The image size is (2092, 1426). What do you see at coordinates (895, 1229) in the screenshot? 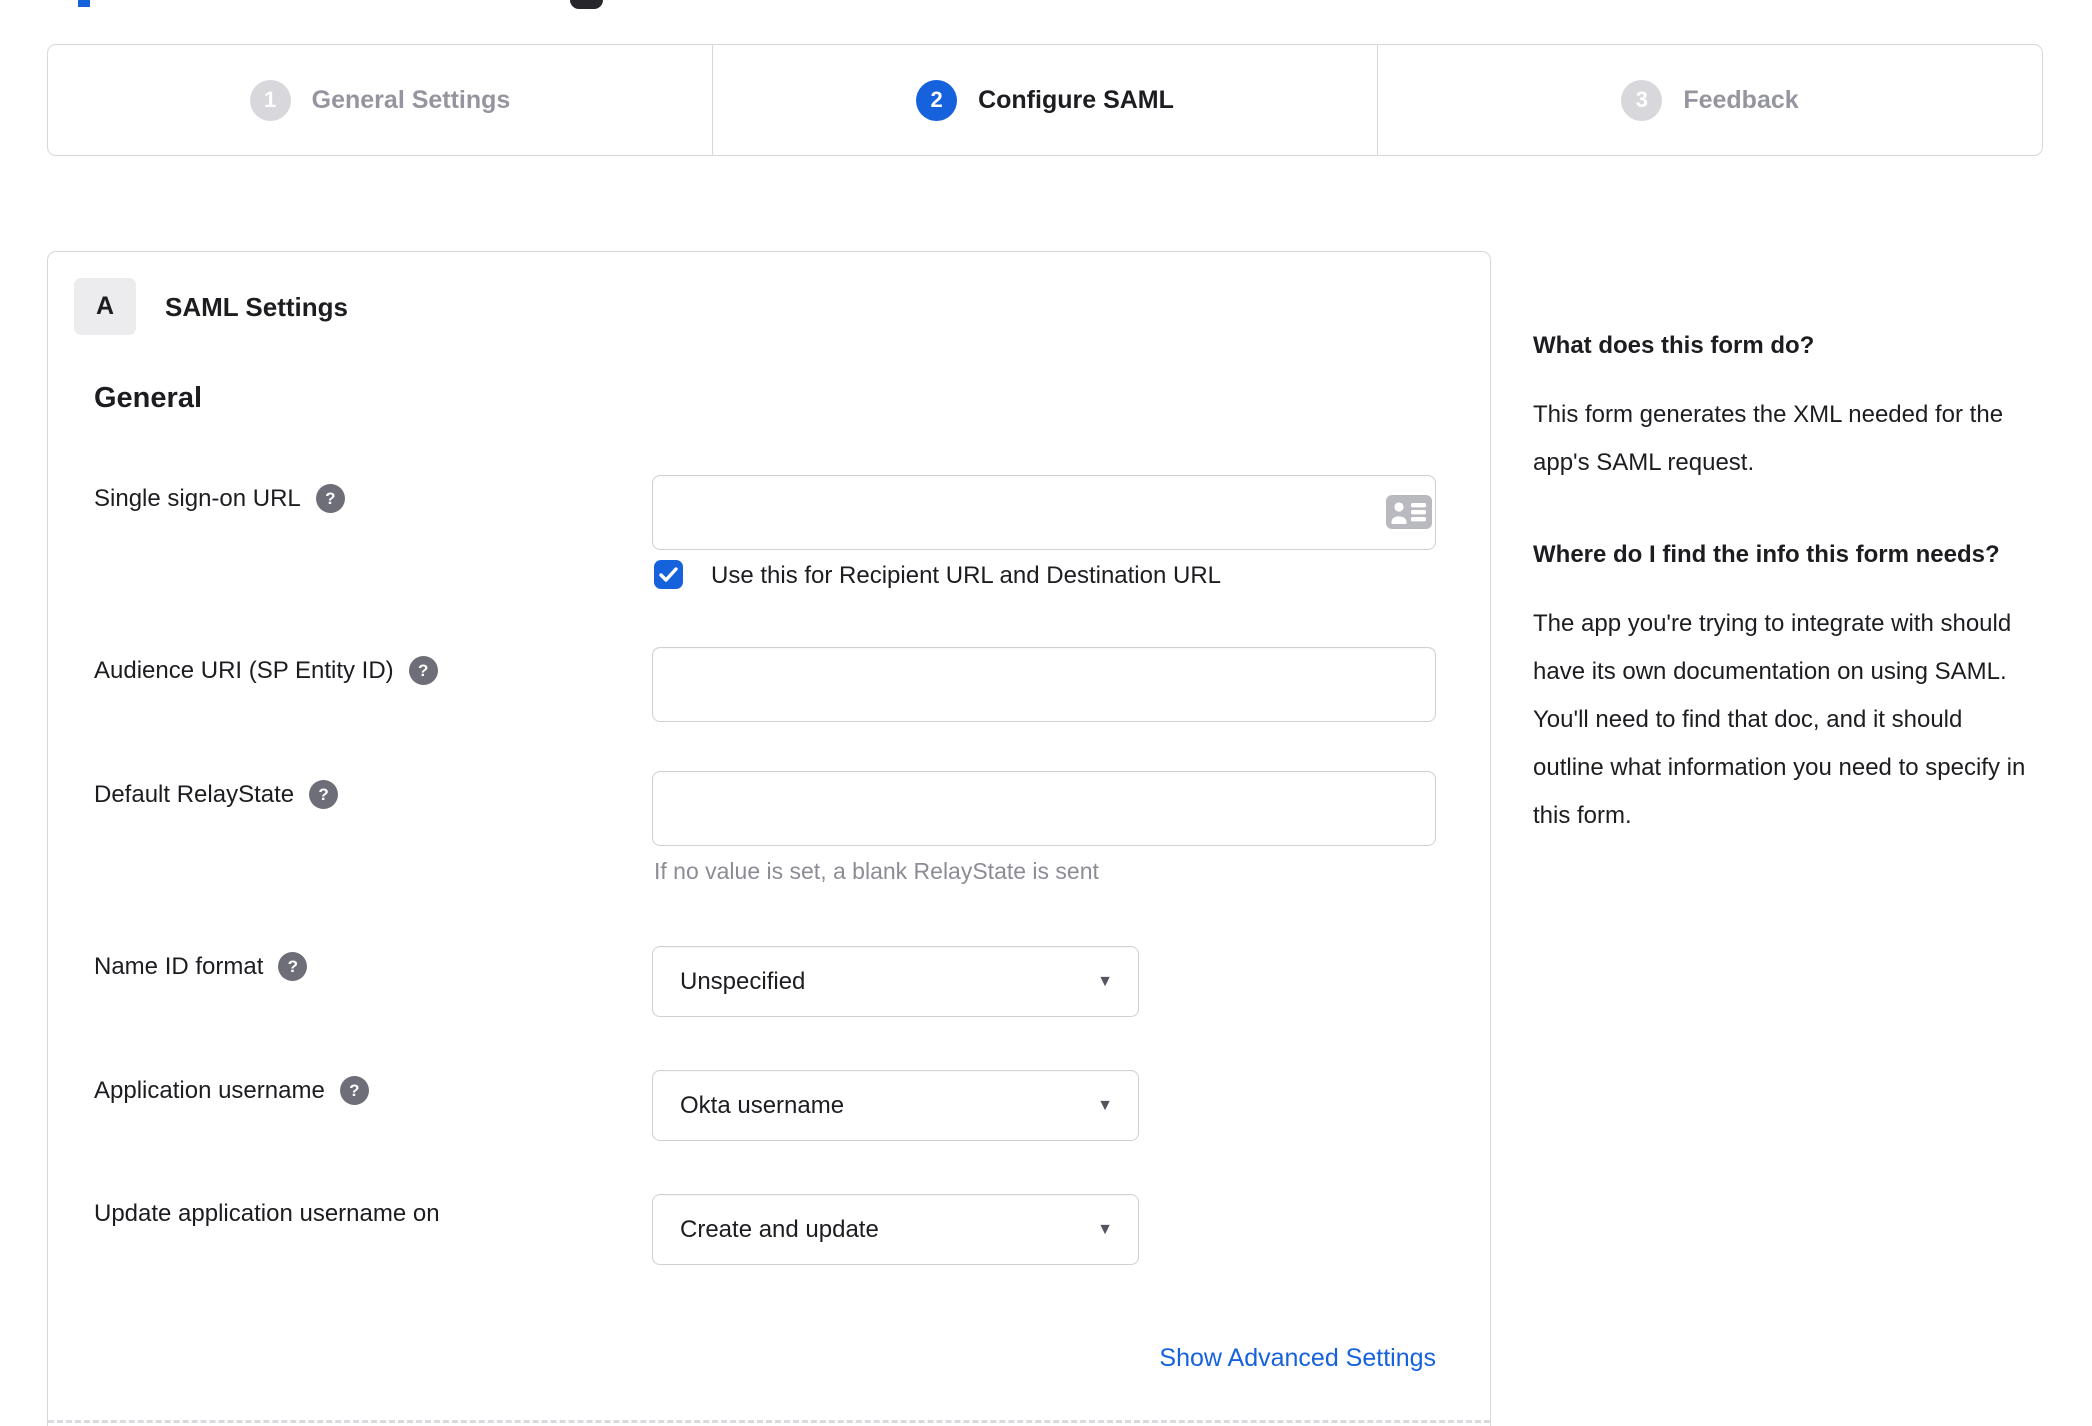
I see `update-username-select: Create and update ▼` at bounding box center [895, 1229].